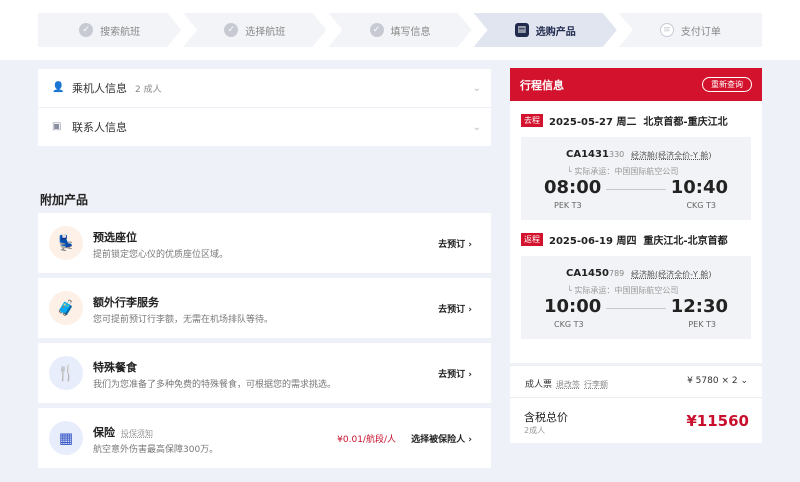  I want to click on outbound-tag: 去程, so click(532, 120).